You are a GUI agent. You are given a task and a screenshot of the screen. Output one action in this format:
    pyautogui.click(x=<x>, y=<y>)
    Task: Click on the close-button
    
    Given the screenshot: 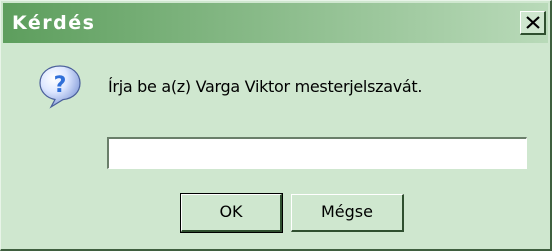 What is the action you would take?
    pyautogui.click(x=533, y=23)
    